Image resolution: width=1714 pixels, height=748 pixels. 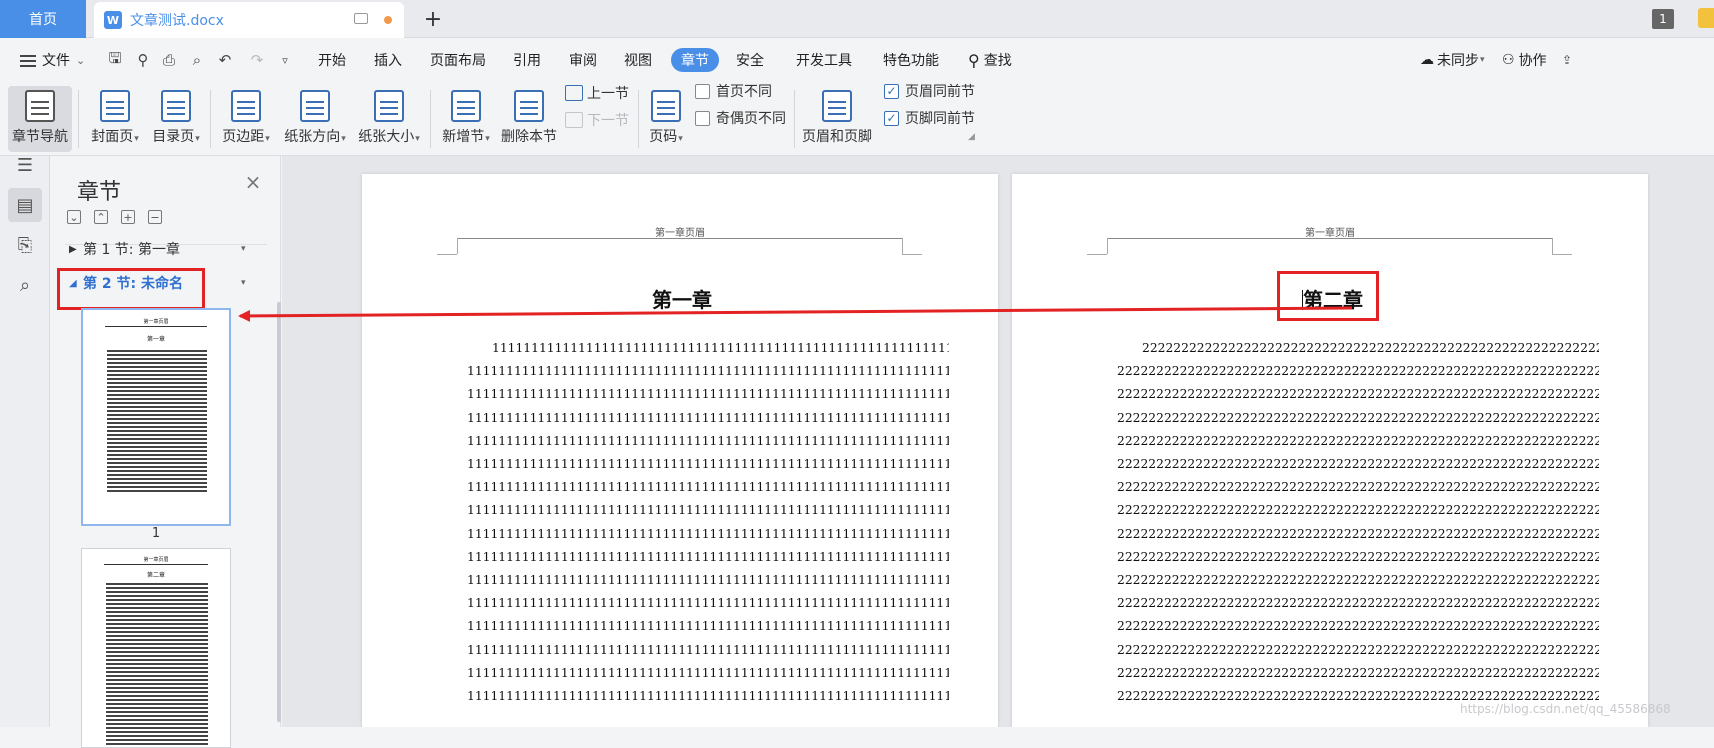 What do you see at coordinates (169, 60) in the screenshot?
I see `print-icon: ⎙` at bounding box center [169, 60].